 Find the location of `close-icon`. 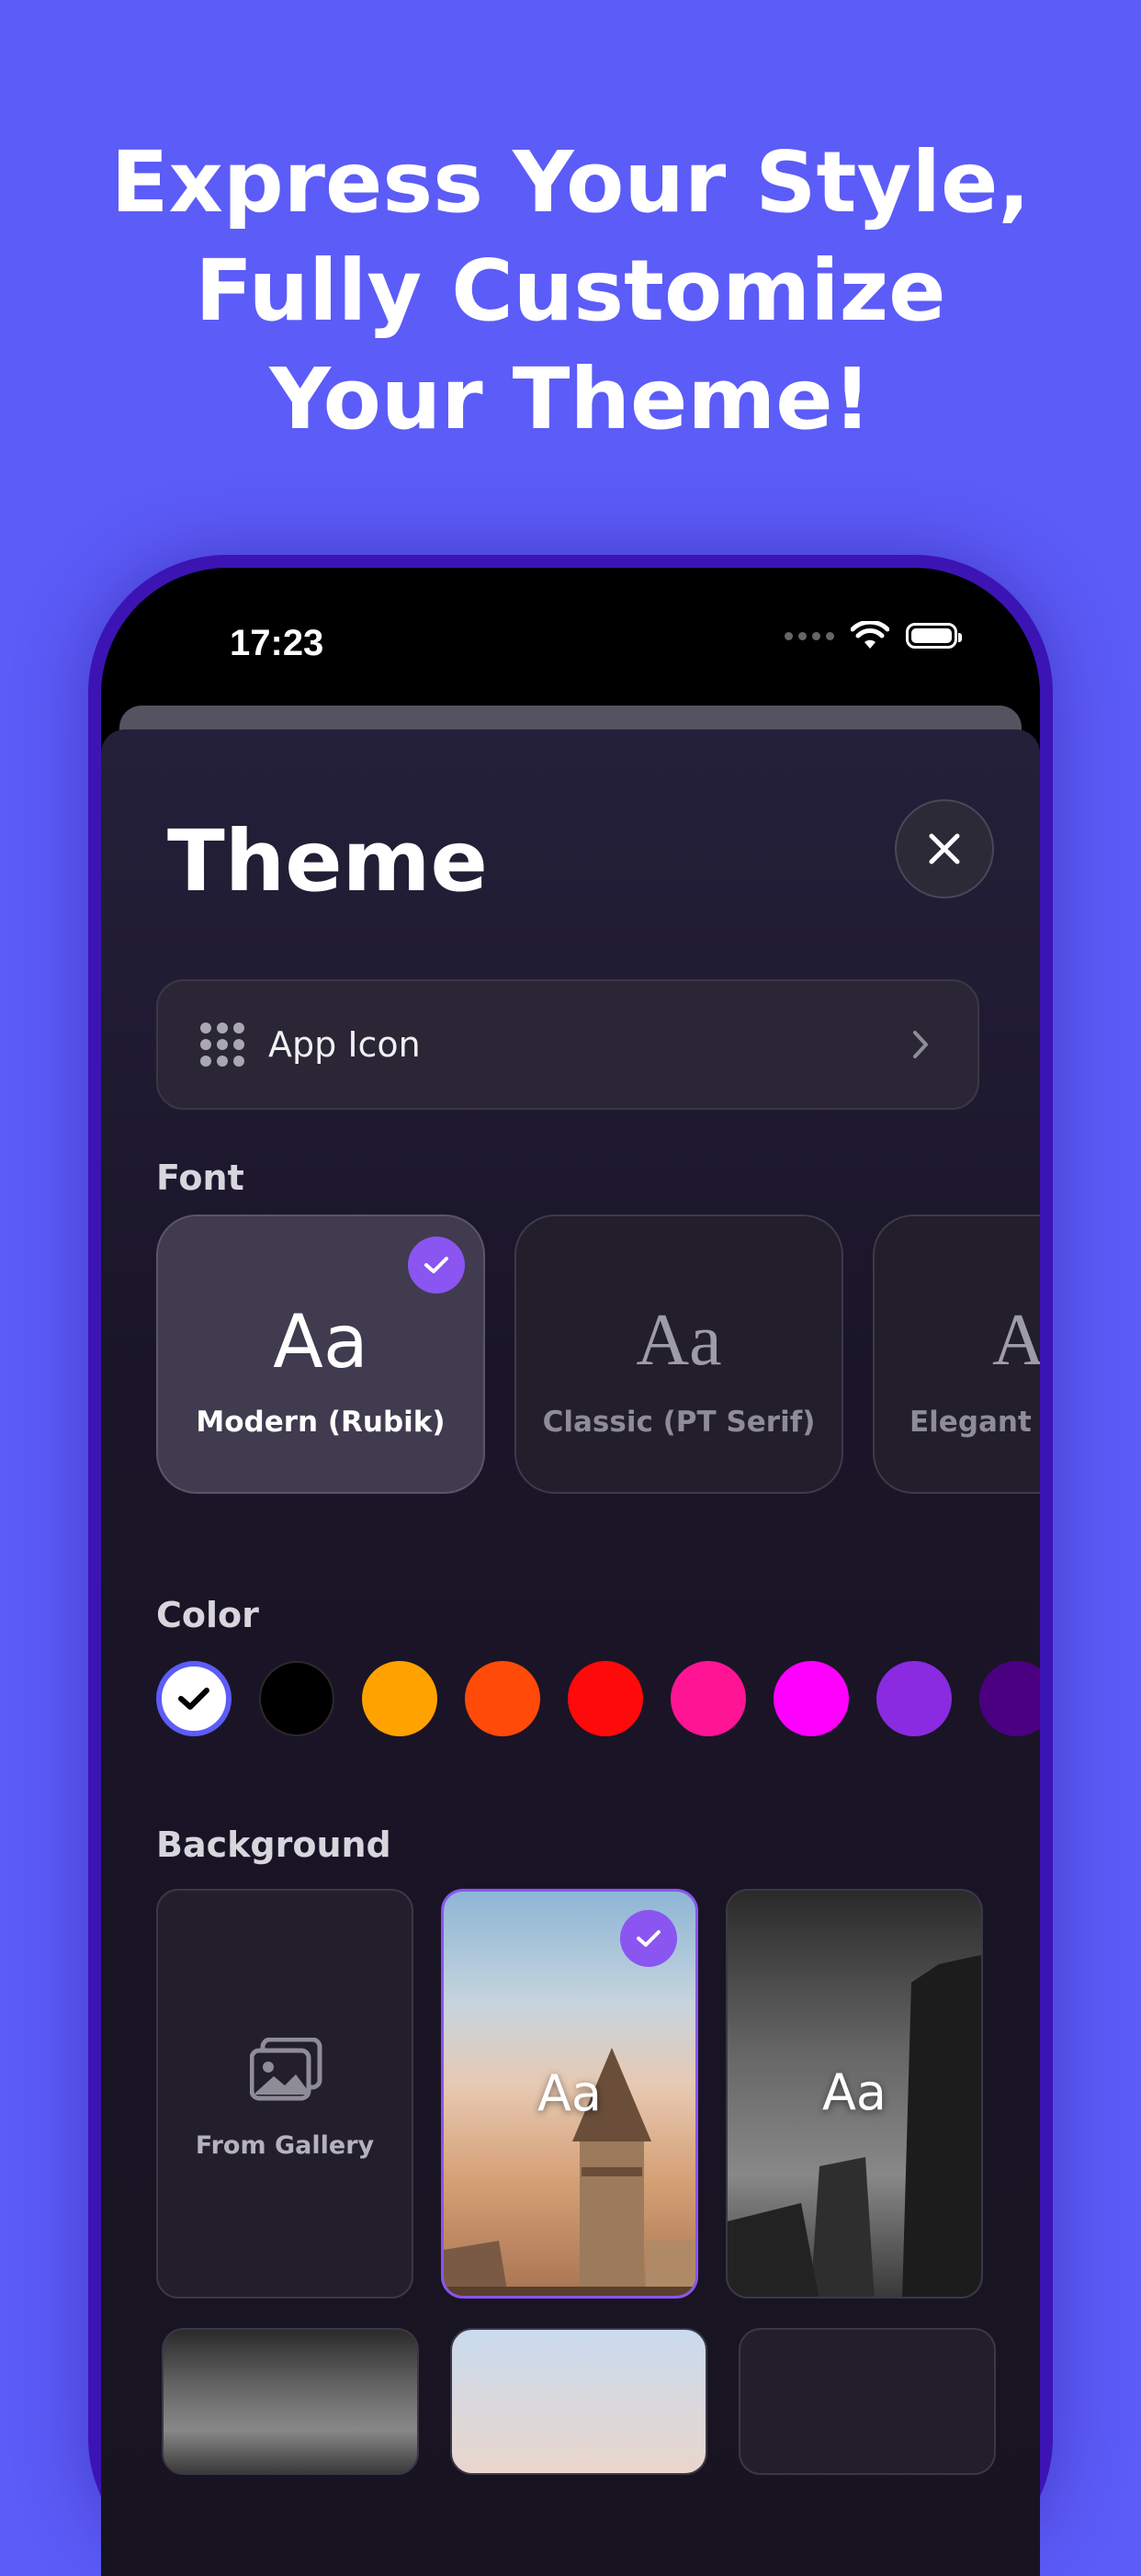

close-icon is located at coordinates (944, 848).